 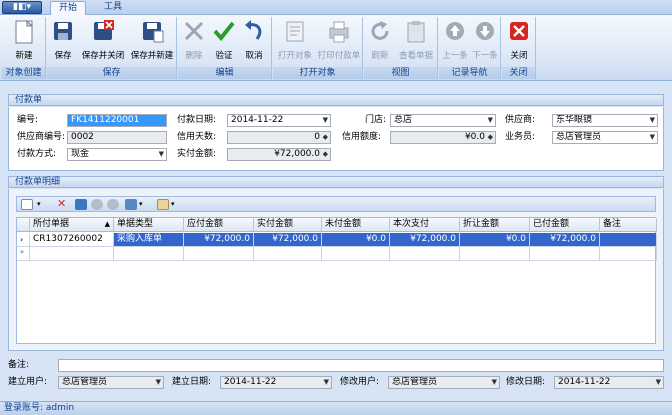 I want to click on undo-arrow-icon, so click(x=253, y=30).